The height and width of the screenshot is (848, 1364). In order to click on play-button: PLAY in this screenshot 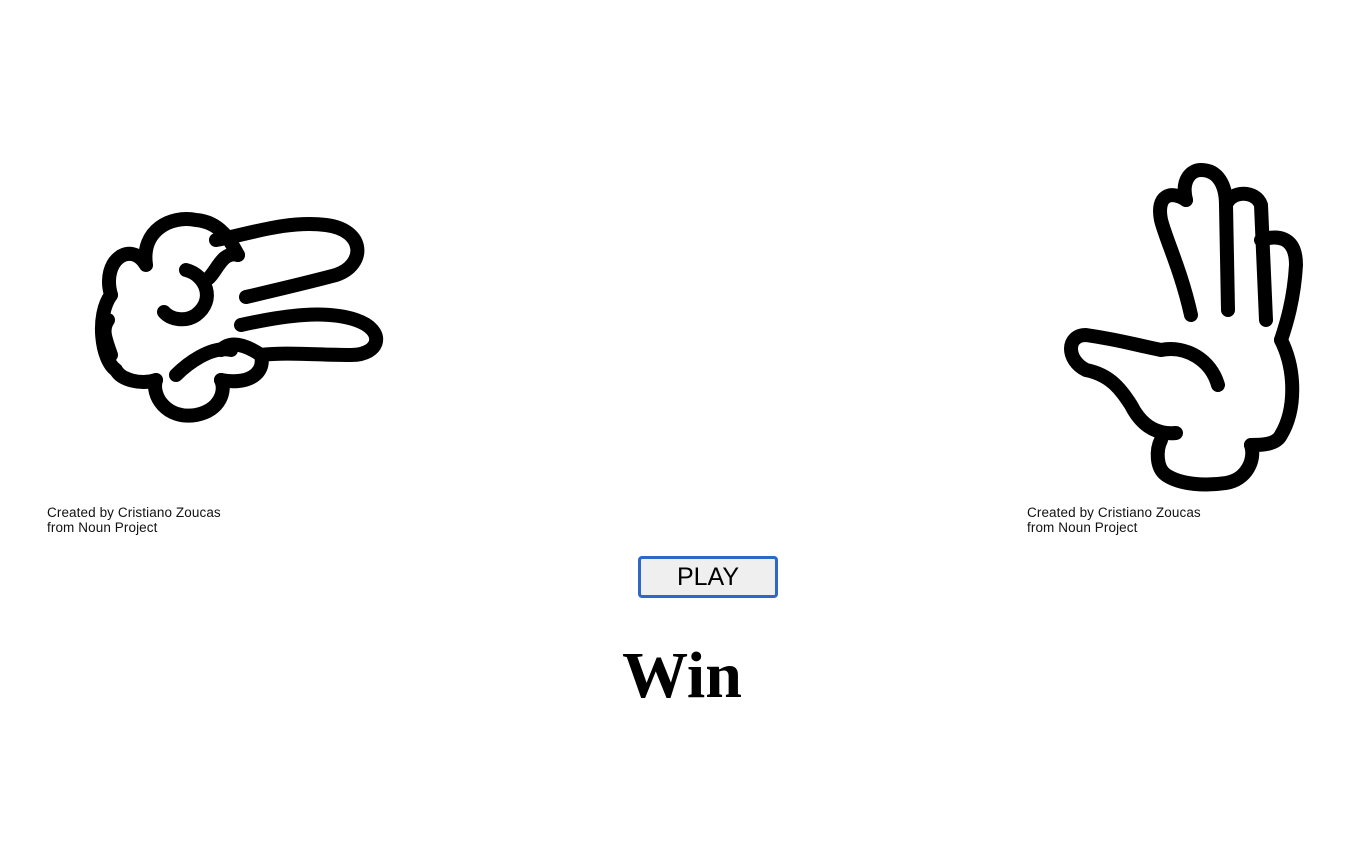, I will do `click(708, 577)`.